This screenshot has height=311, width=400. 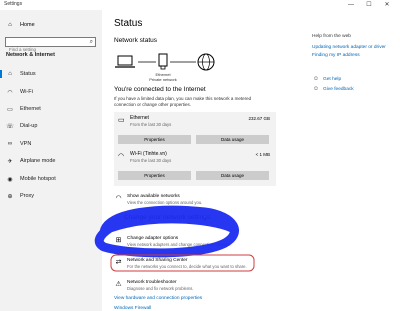 What do you see at coordinates (165, 62) in the screenshot?
I see `network-diagram-graphic` at bounding box center [165, 62].